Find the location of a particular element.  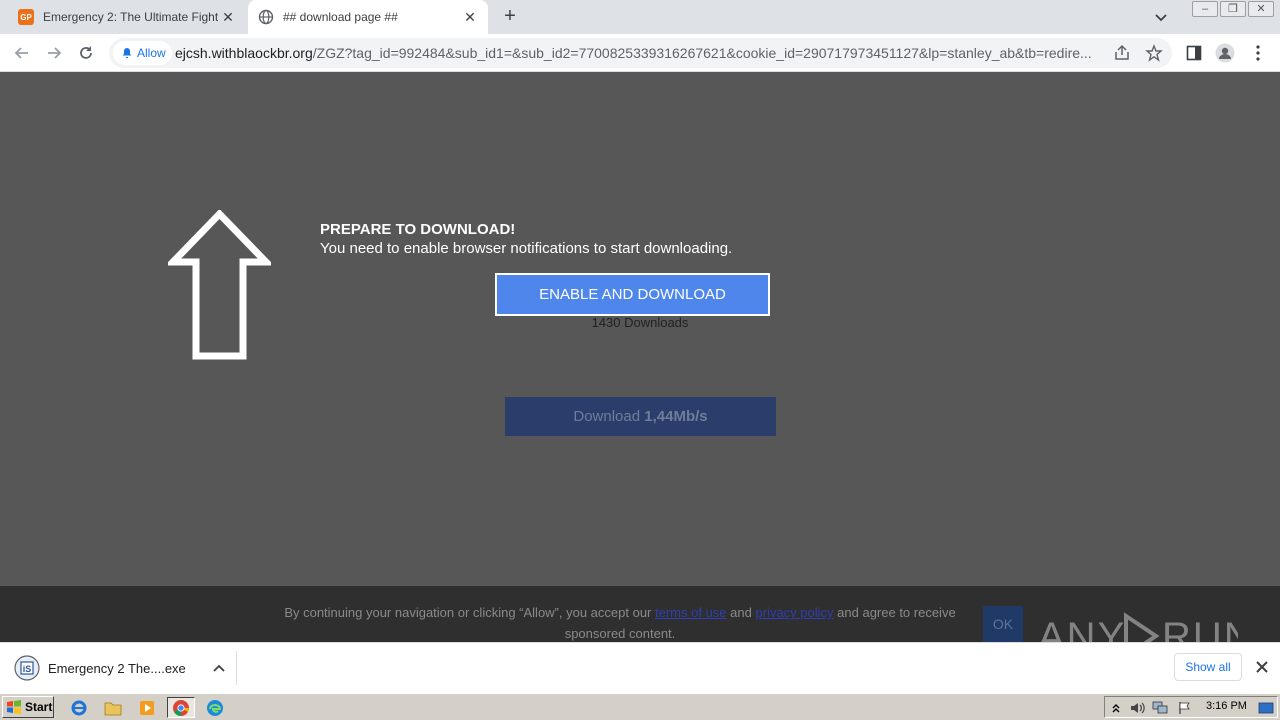

windows-logo-icon is located at coordinates (14, 707).